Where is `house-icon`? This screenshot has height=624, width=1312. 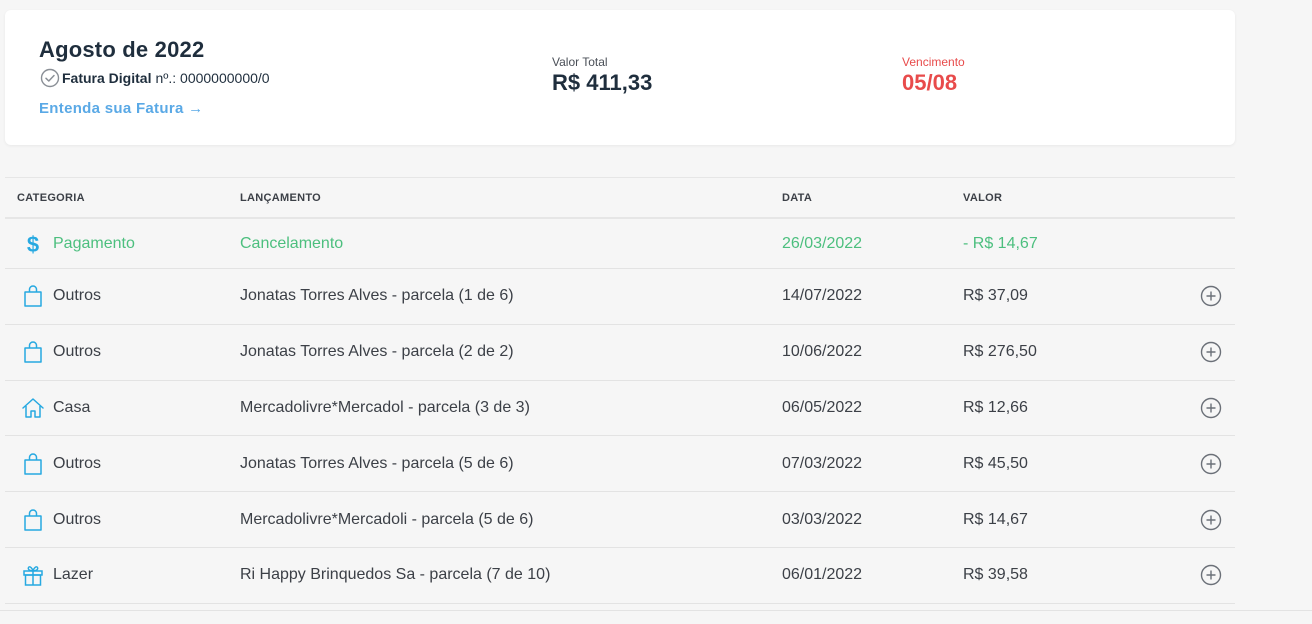
house-icon is located at coordinates (33, 408).